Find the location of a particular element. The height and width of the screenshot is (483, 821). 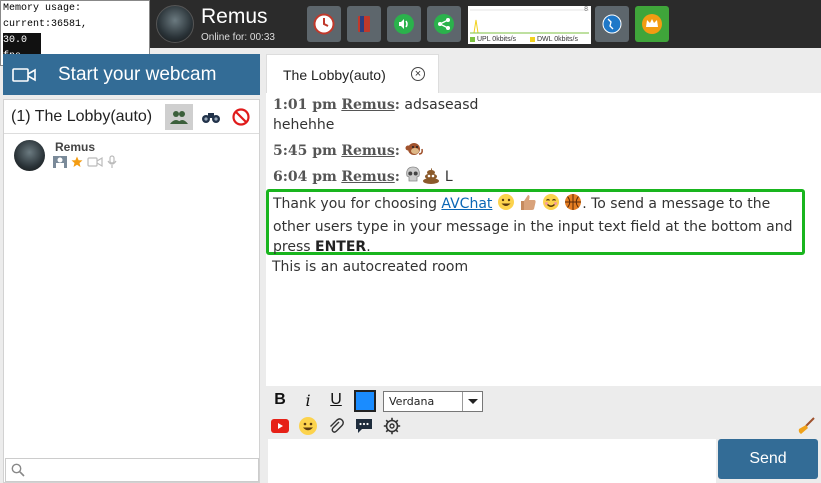

tab-lobby: The Lobby(auto) × is located at coordinates (352, 74).